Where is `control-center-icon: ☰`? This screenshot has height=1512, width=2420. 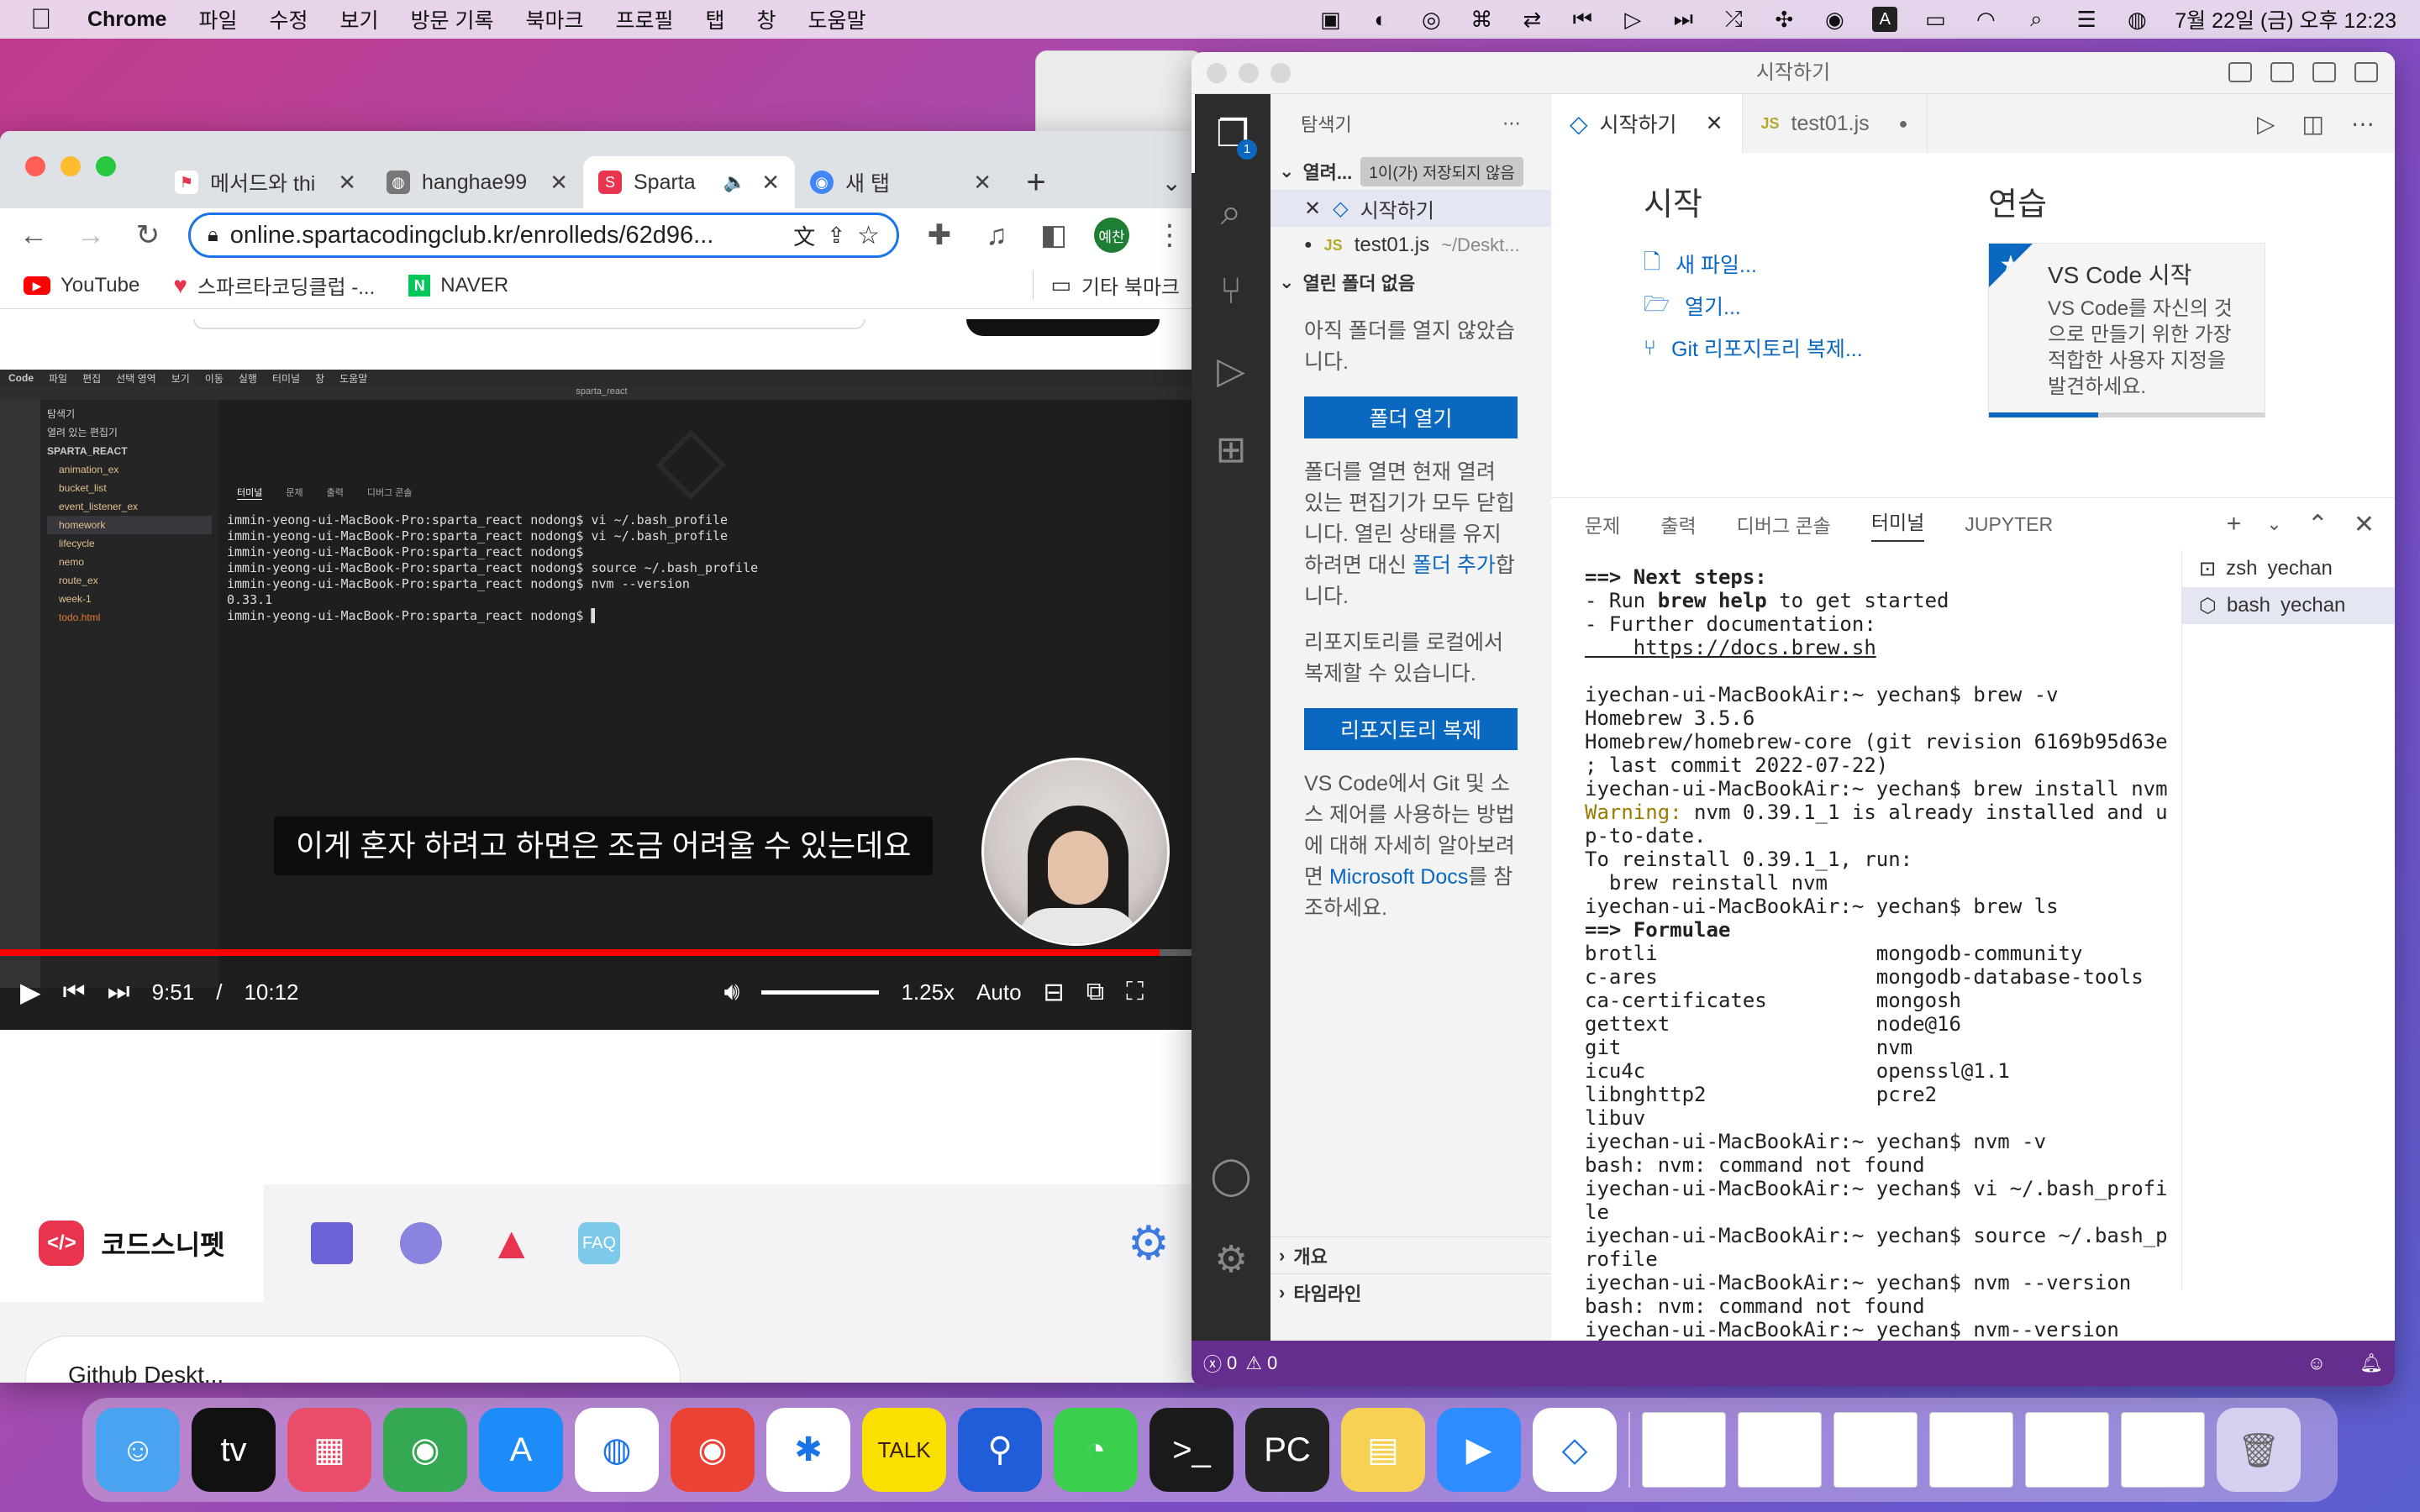
control-center-icon: ☰ is located at coordinates (2086, 19).